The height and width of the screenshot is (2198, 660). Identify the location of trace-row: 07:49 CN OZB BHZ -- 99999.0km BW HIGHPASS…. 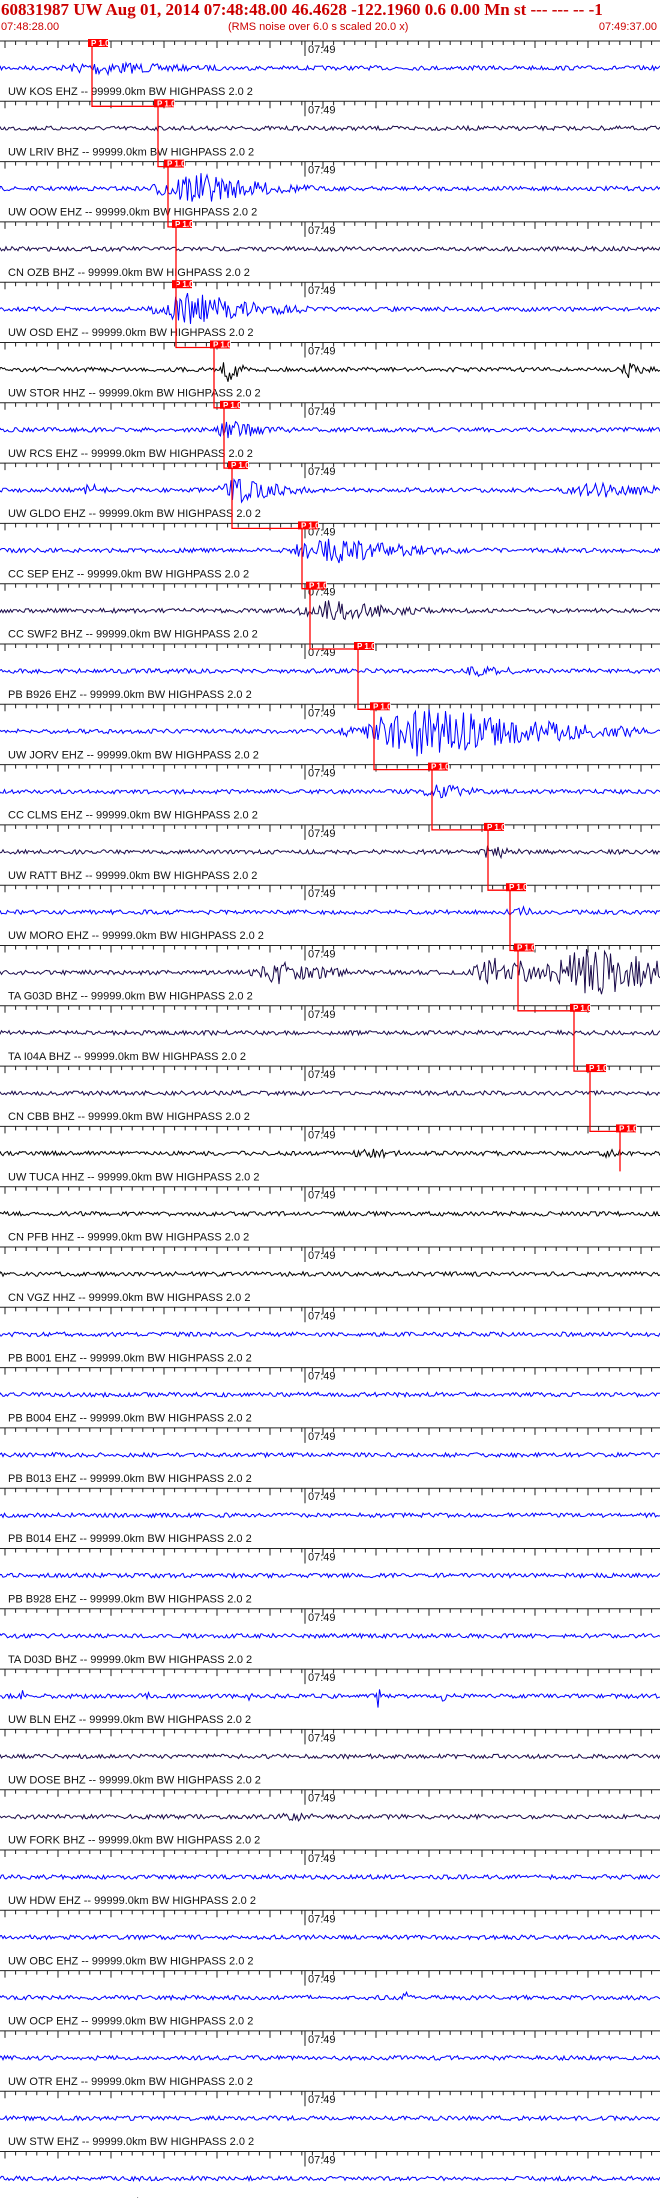
(330, 249).